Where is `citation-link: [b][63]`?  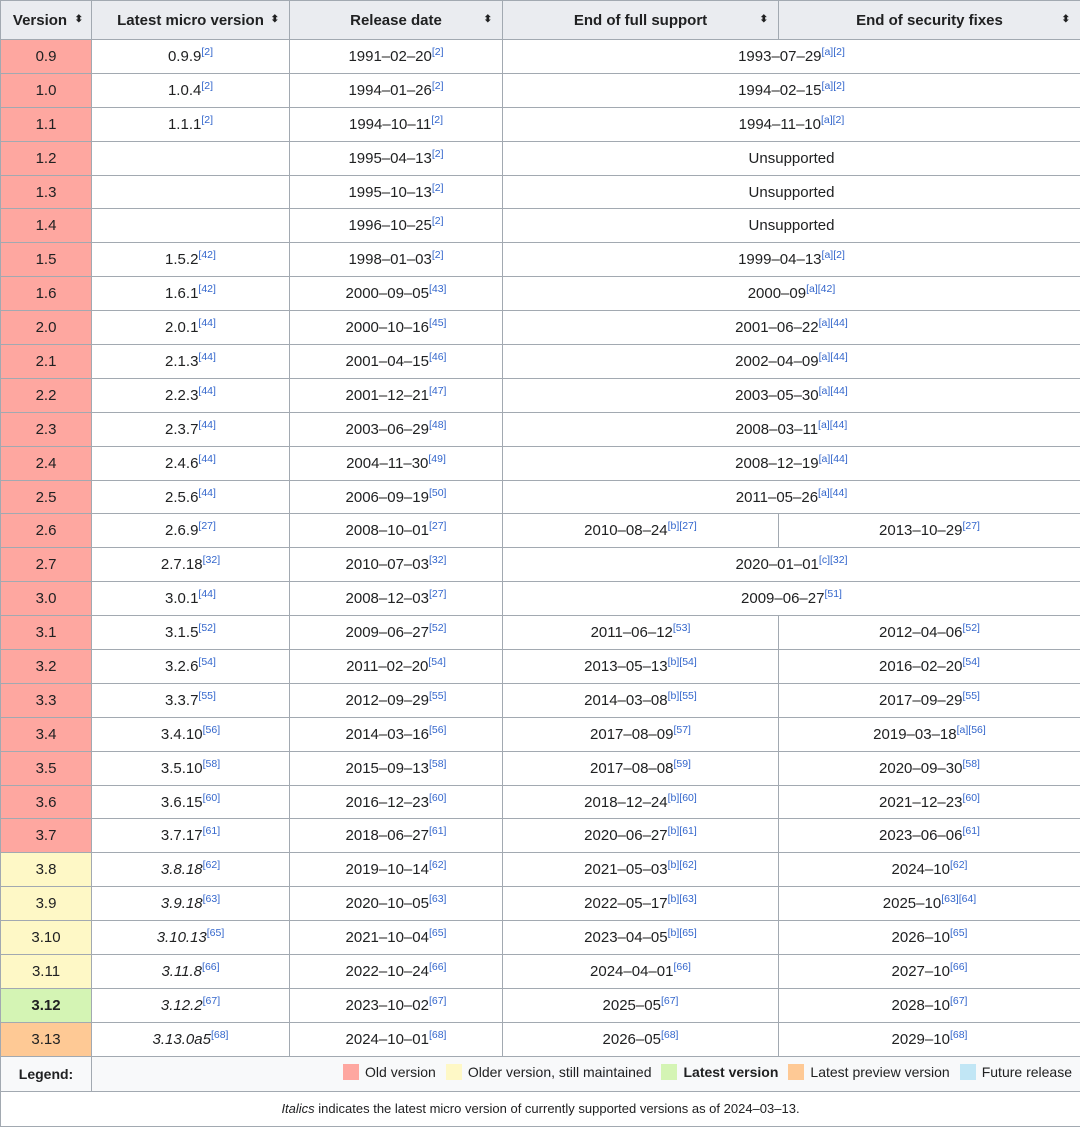
citation-link: [b][63] is located at coordinates (682, 899).